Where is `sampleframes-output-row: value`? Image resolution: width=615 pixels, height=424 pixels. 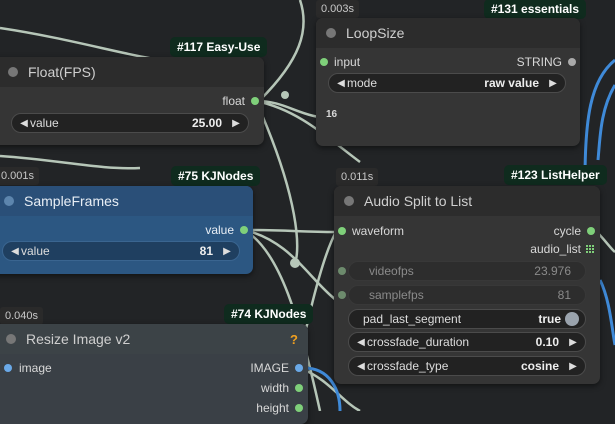 sampleframes-output-row: value is located at coordinates (226, 230).